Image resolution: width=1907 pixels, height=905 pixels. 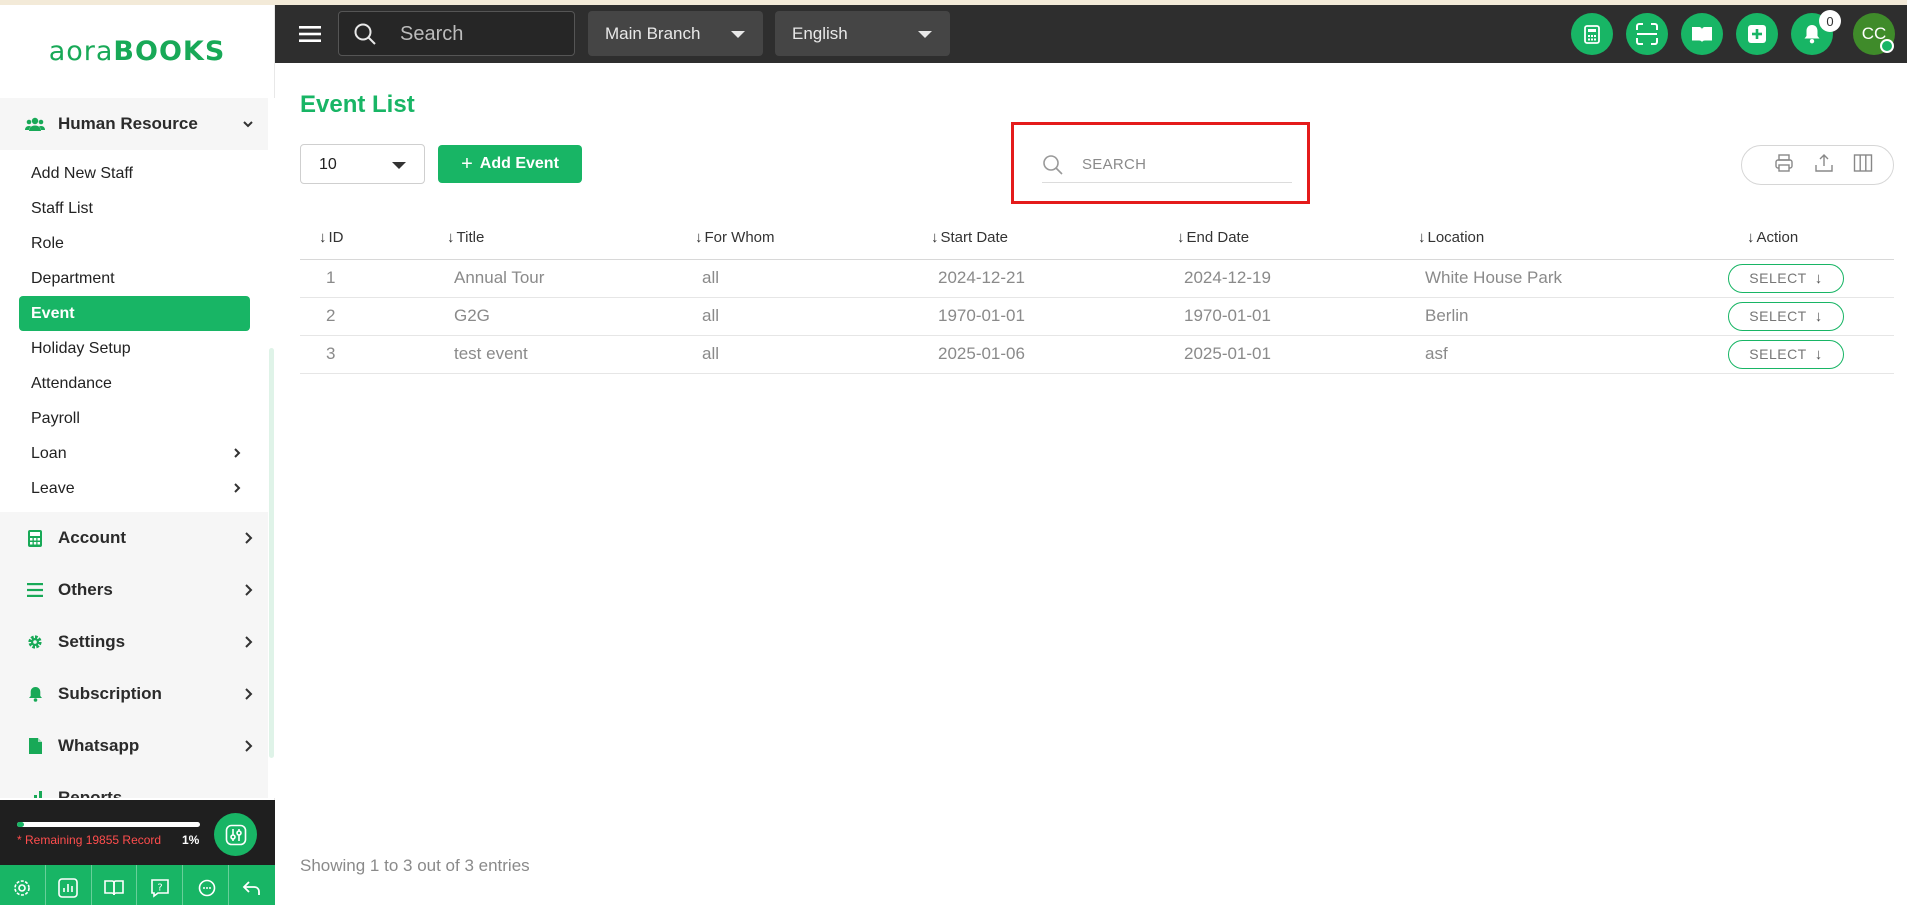 I want to click on sidebar-group-label: Settings, so click(x=92, y=641).